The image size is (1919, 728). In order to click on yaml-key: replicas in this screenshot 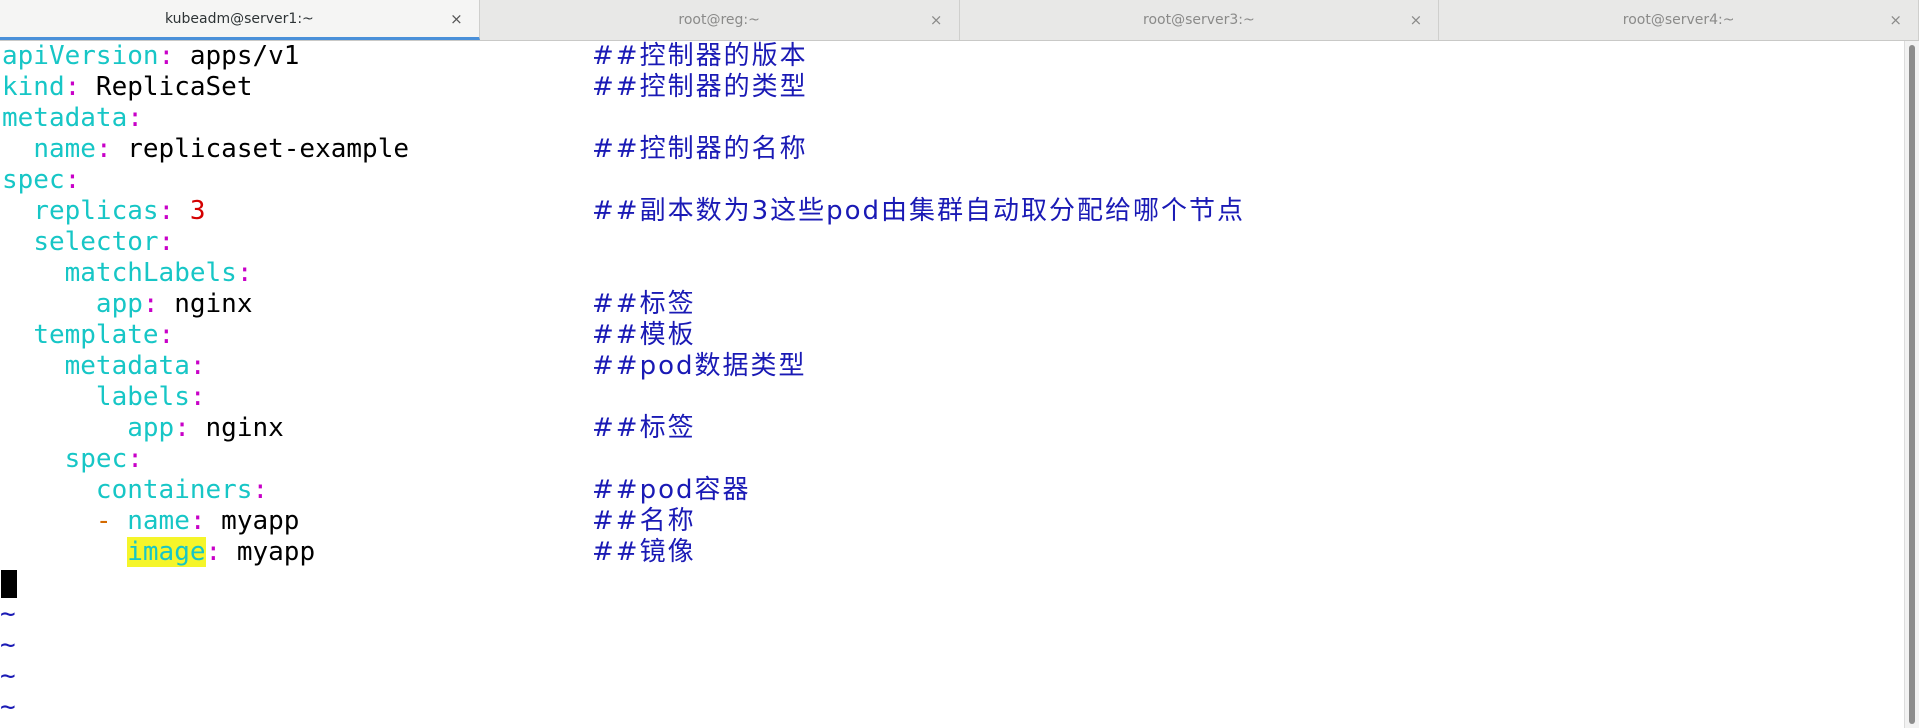, I will do `click(96, 211)`.